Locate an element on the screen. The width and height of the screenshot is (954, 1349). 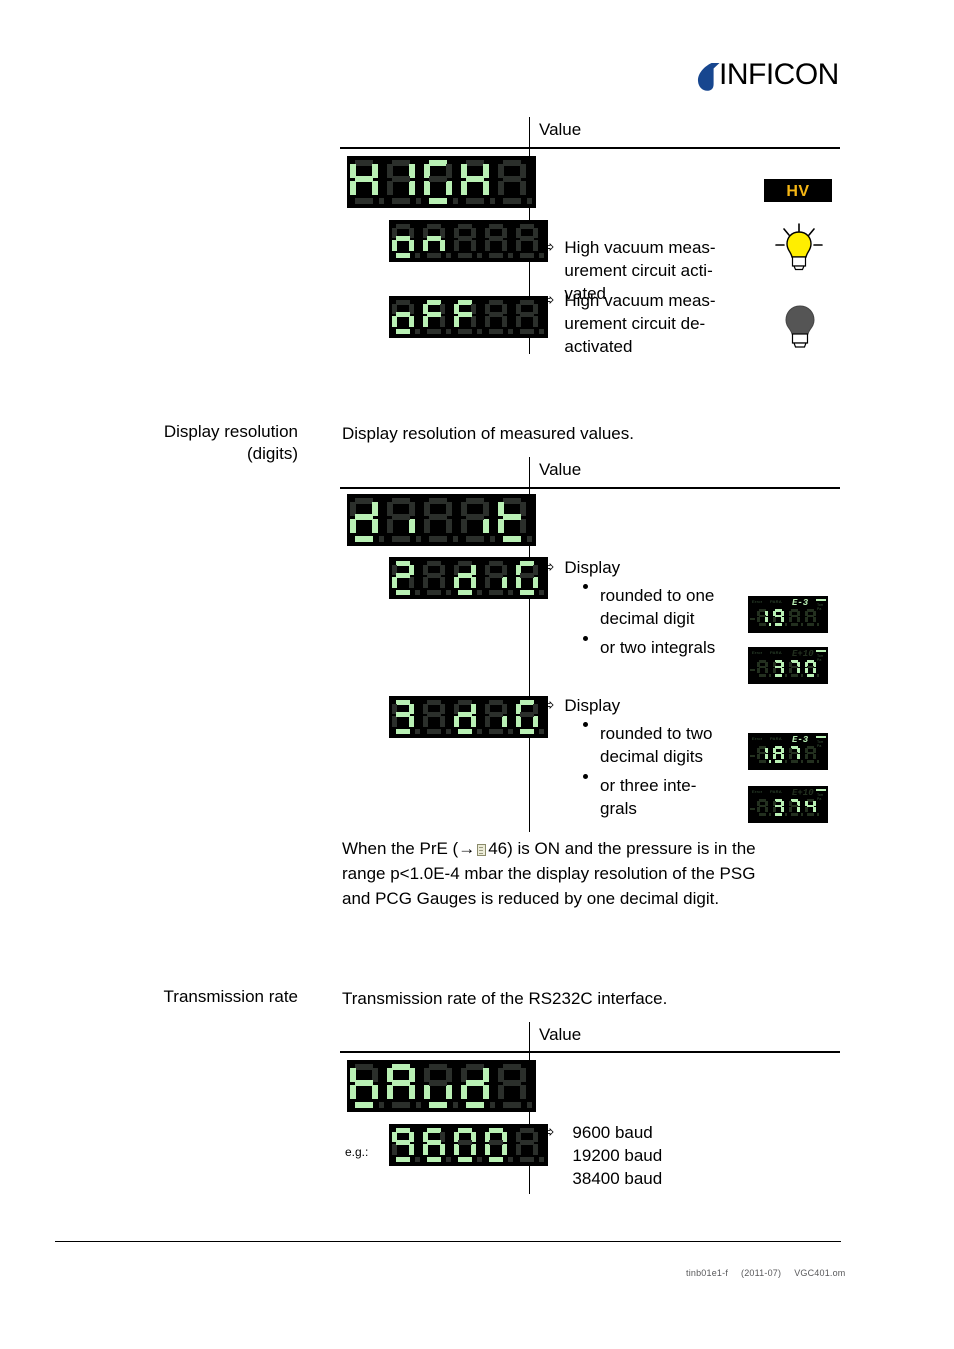
led-display-high is located at coordinates (441, 182).